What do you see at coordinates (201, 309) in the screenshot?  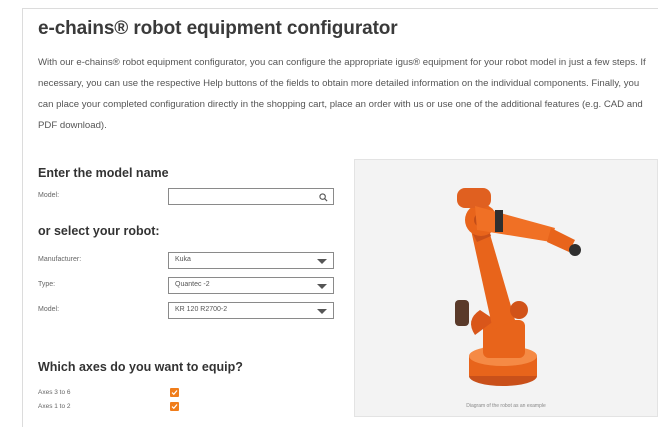 I see `model-value: KR 120 R2700-2` at bounding box center [201, 309].